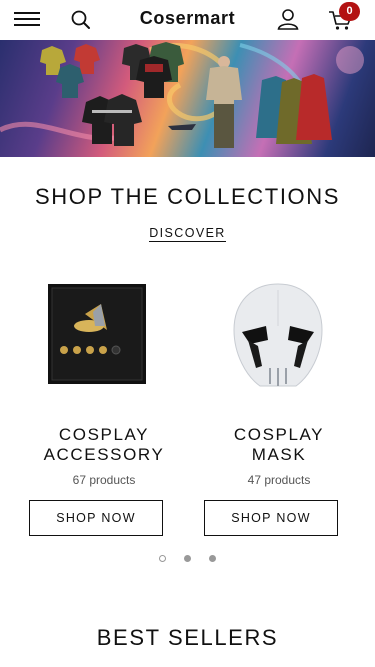 The height and width of the screenshot is (667, 375). I want to click on collections-title: SHOP THE COLLECTIONS, so click(187, 196).